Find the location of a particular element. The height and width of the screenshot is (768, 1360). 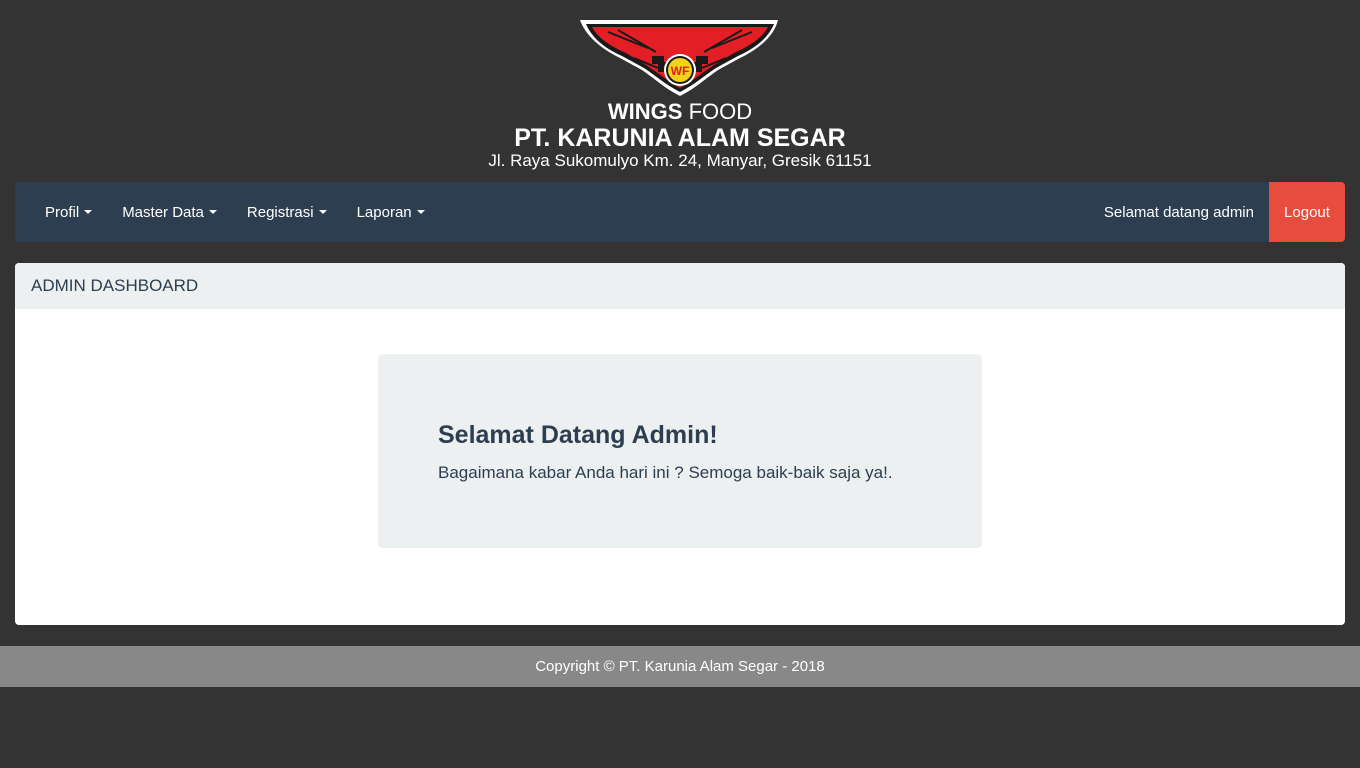

nav-item-master-data: Master Data is located at coordinates (169, 212).